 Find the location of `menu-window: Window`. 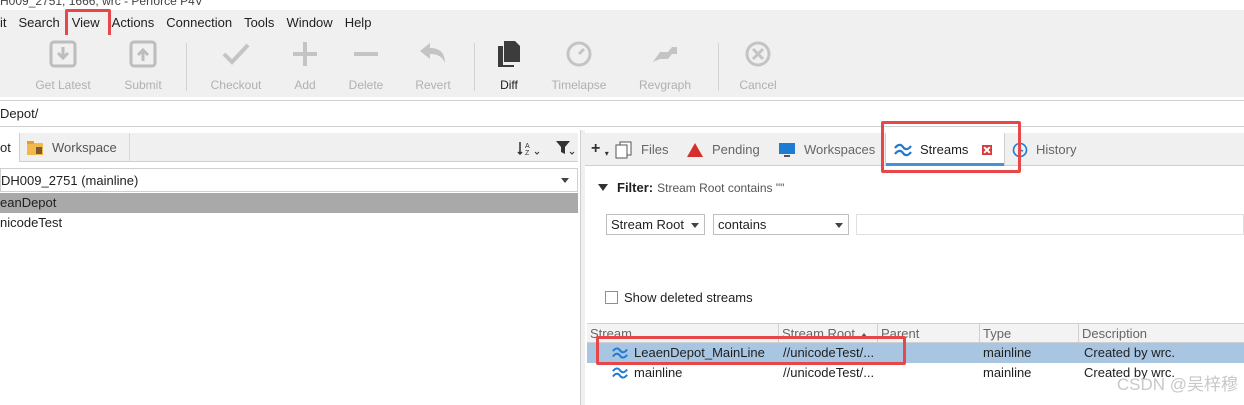

menu-window: Window is located at coordinates (309, 22).